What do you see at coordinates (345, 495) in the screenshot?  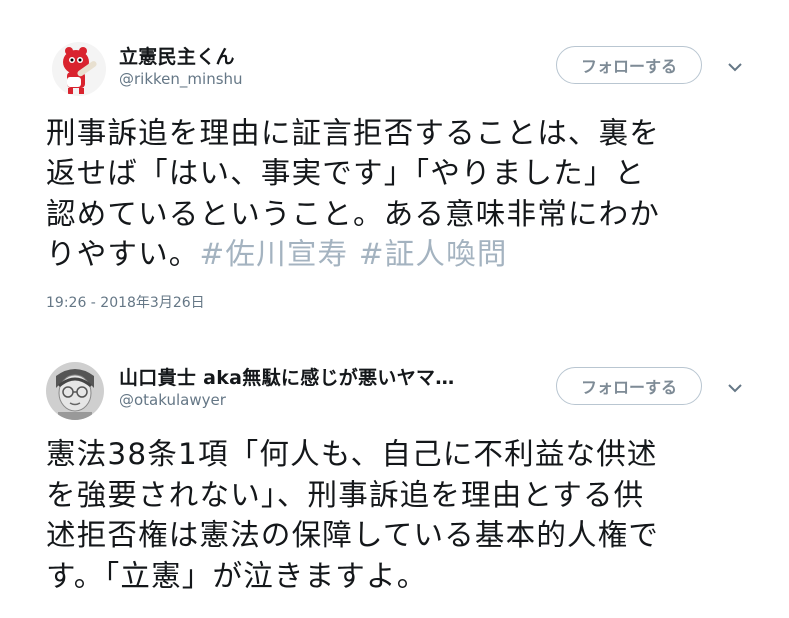 I see `tweet-text-line: を強要されない」、刑事訴追を理由とする供` at bounding box center [345, 495].